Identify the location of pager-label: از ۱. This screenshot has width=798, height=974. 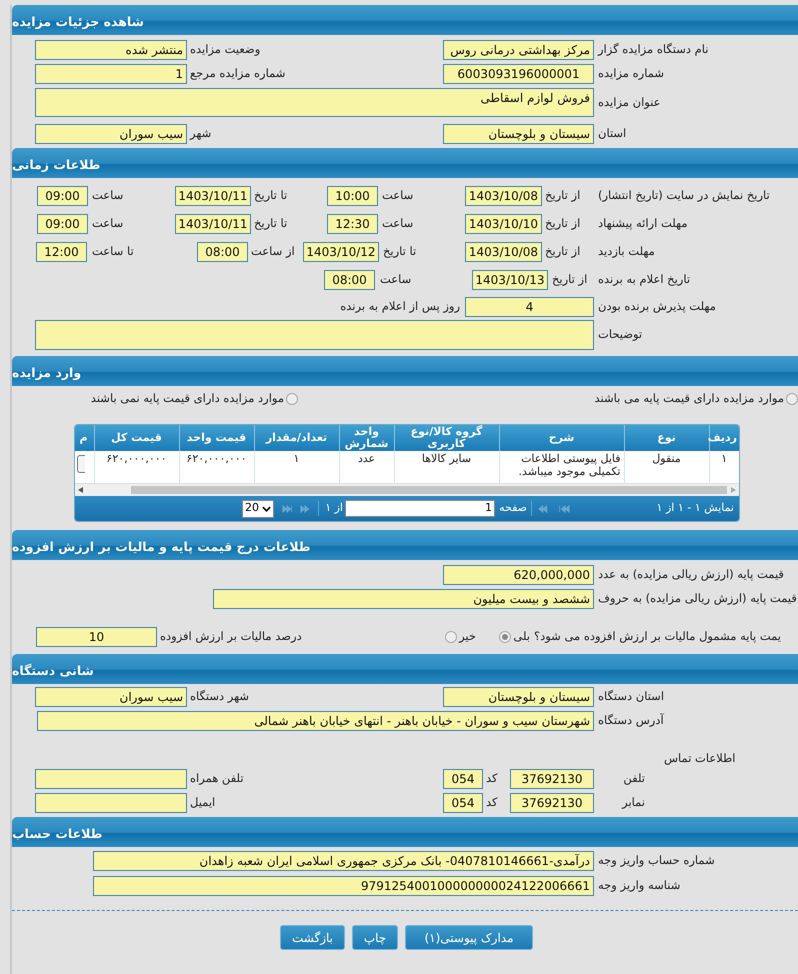
(333, 508).